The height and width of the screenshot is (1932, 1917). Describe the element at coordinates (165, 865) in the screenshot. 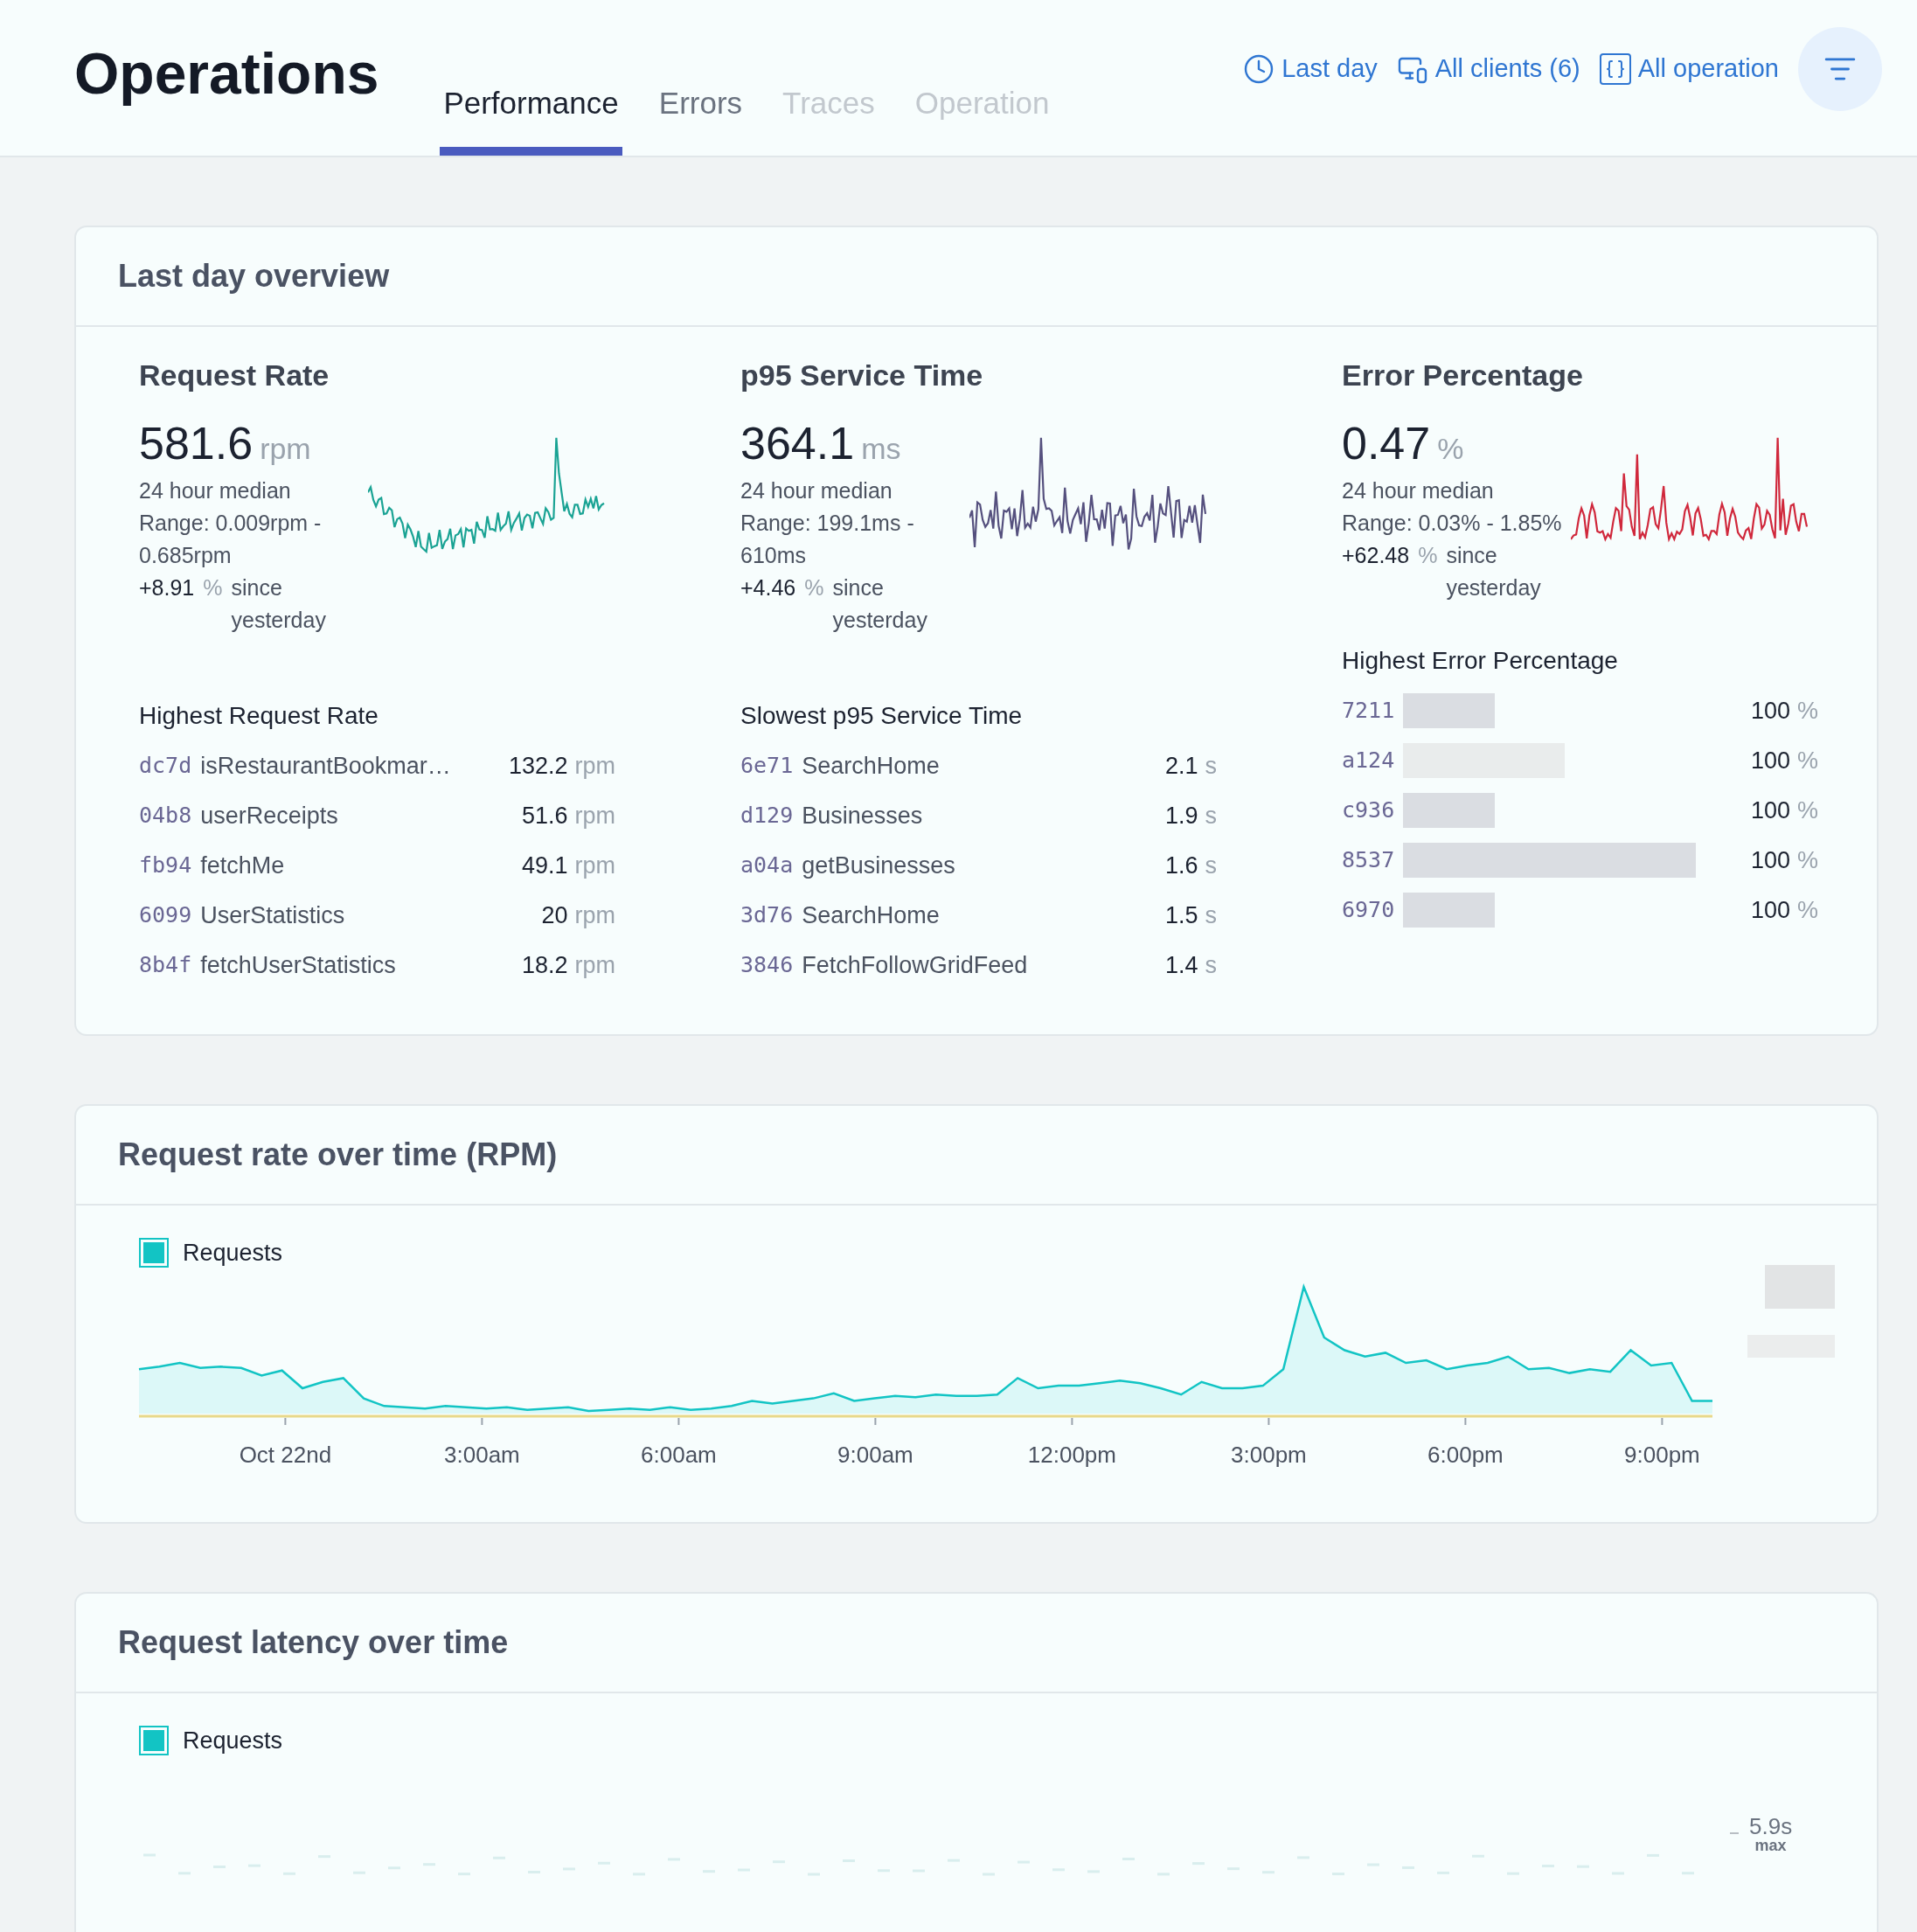

I see `operation-id: fb94` at that location.